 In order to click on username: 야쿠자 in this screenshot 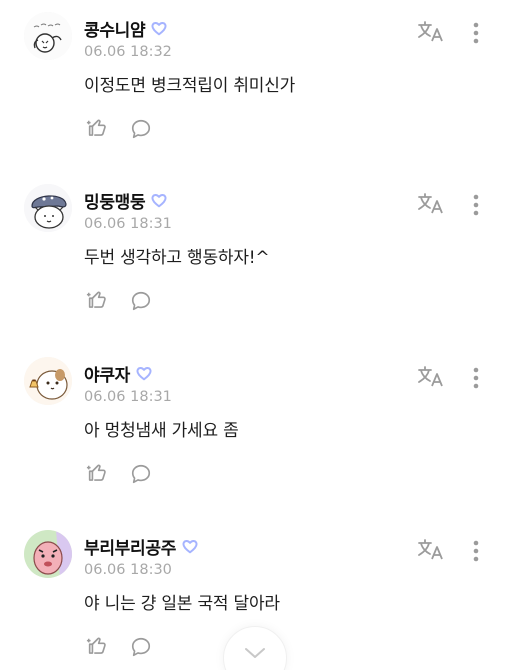, I will do `click(107, 373)`.